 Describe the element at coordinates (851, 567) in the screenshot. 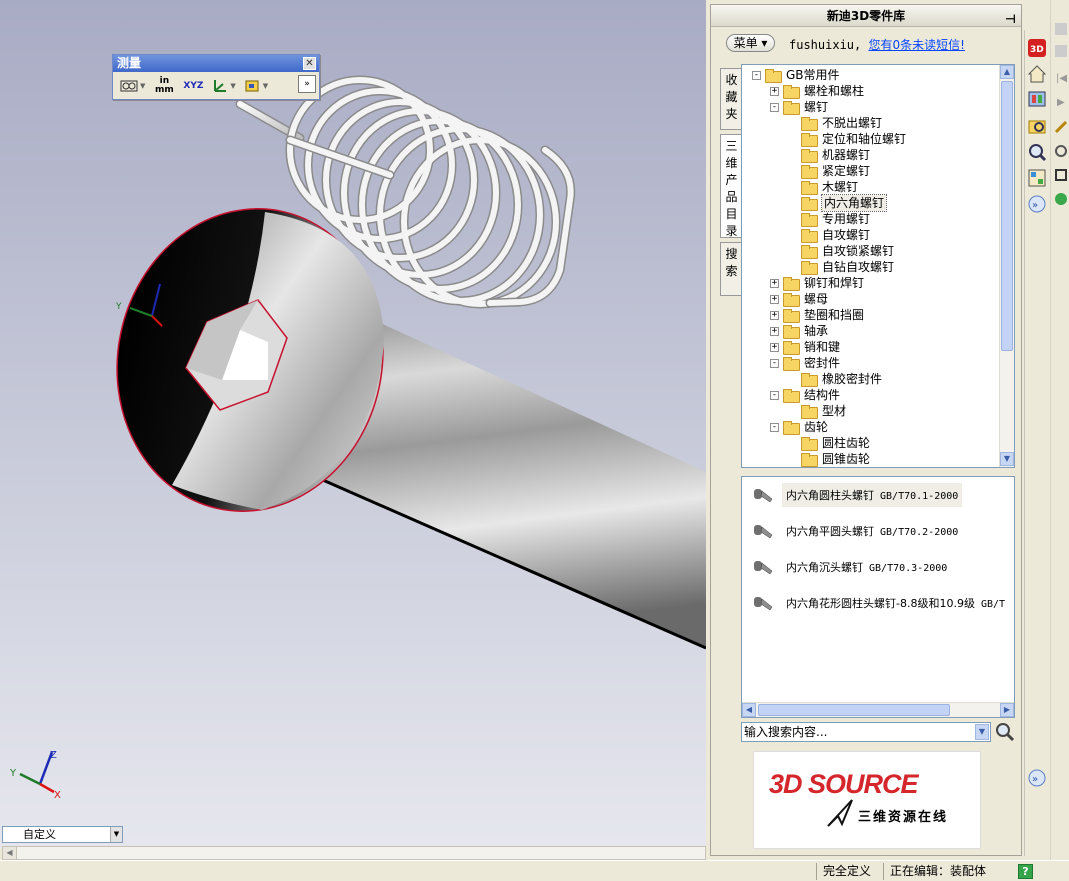

I see `part-result-item: 内六角沉头螺钉 GB/T70.3-2000` at that location.